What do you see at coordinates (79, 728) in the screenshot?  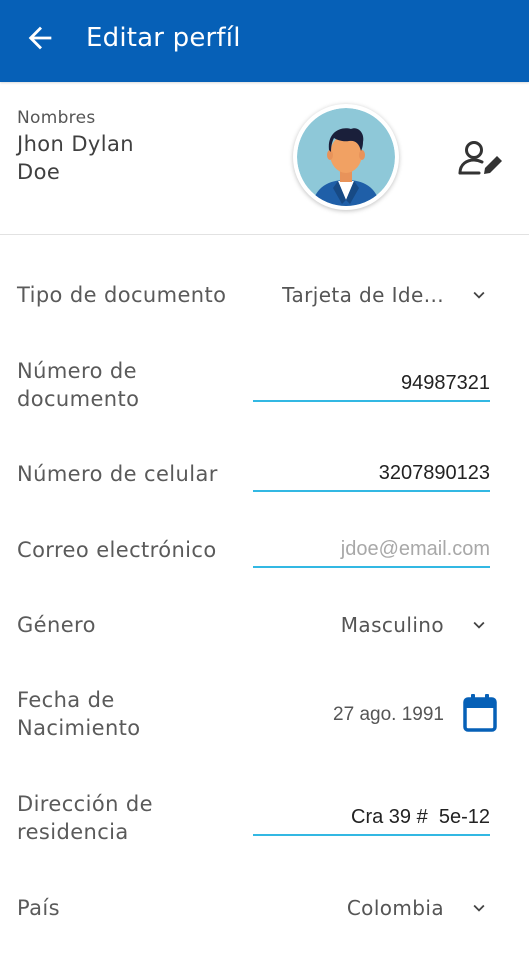 I see `birth-date-label-line2: Nacimiento` at bounding box center [79, 728].